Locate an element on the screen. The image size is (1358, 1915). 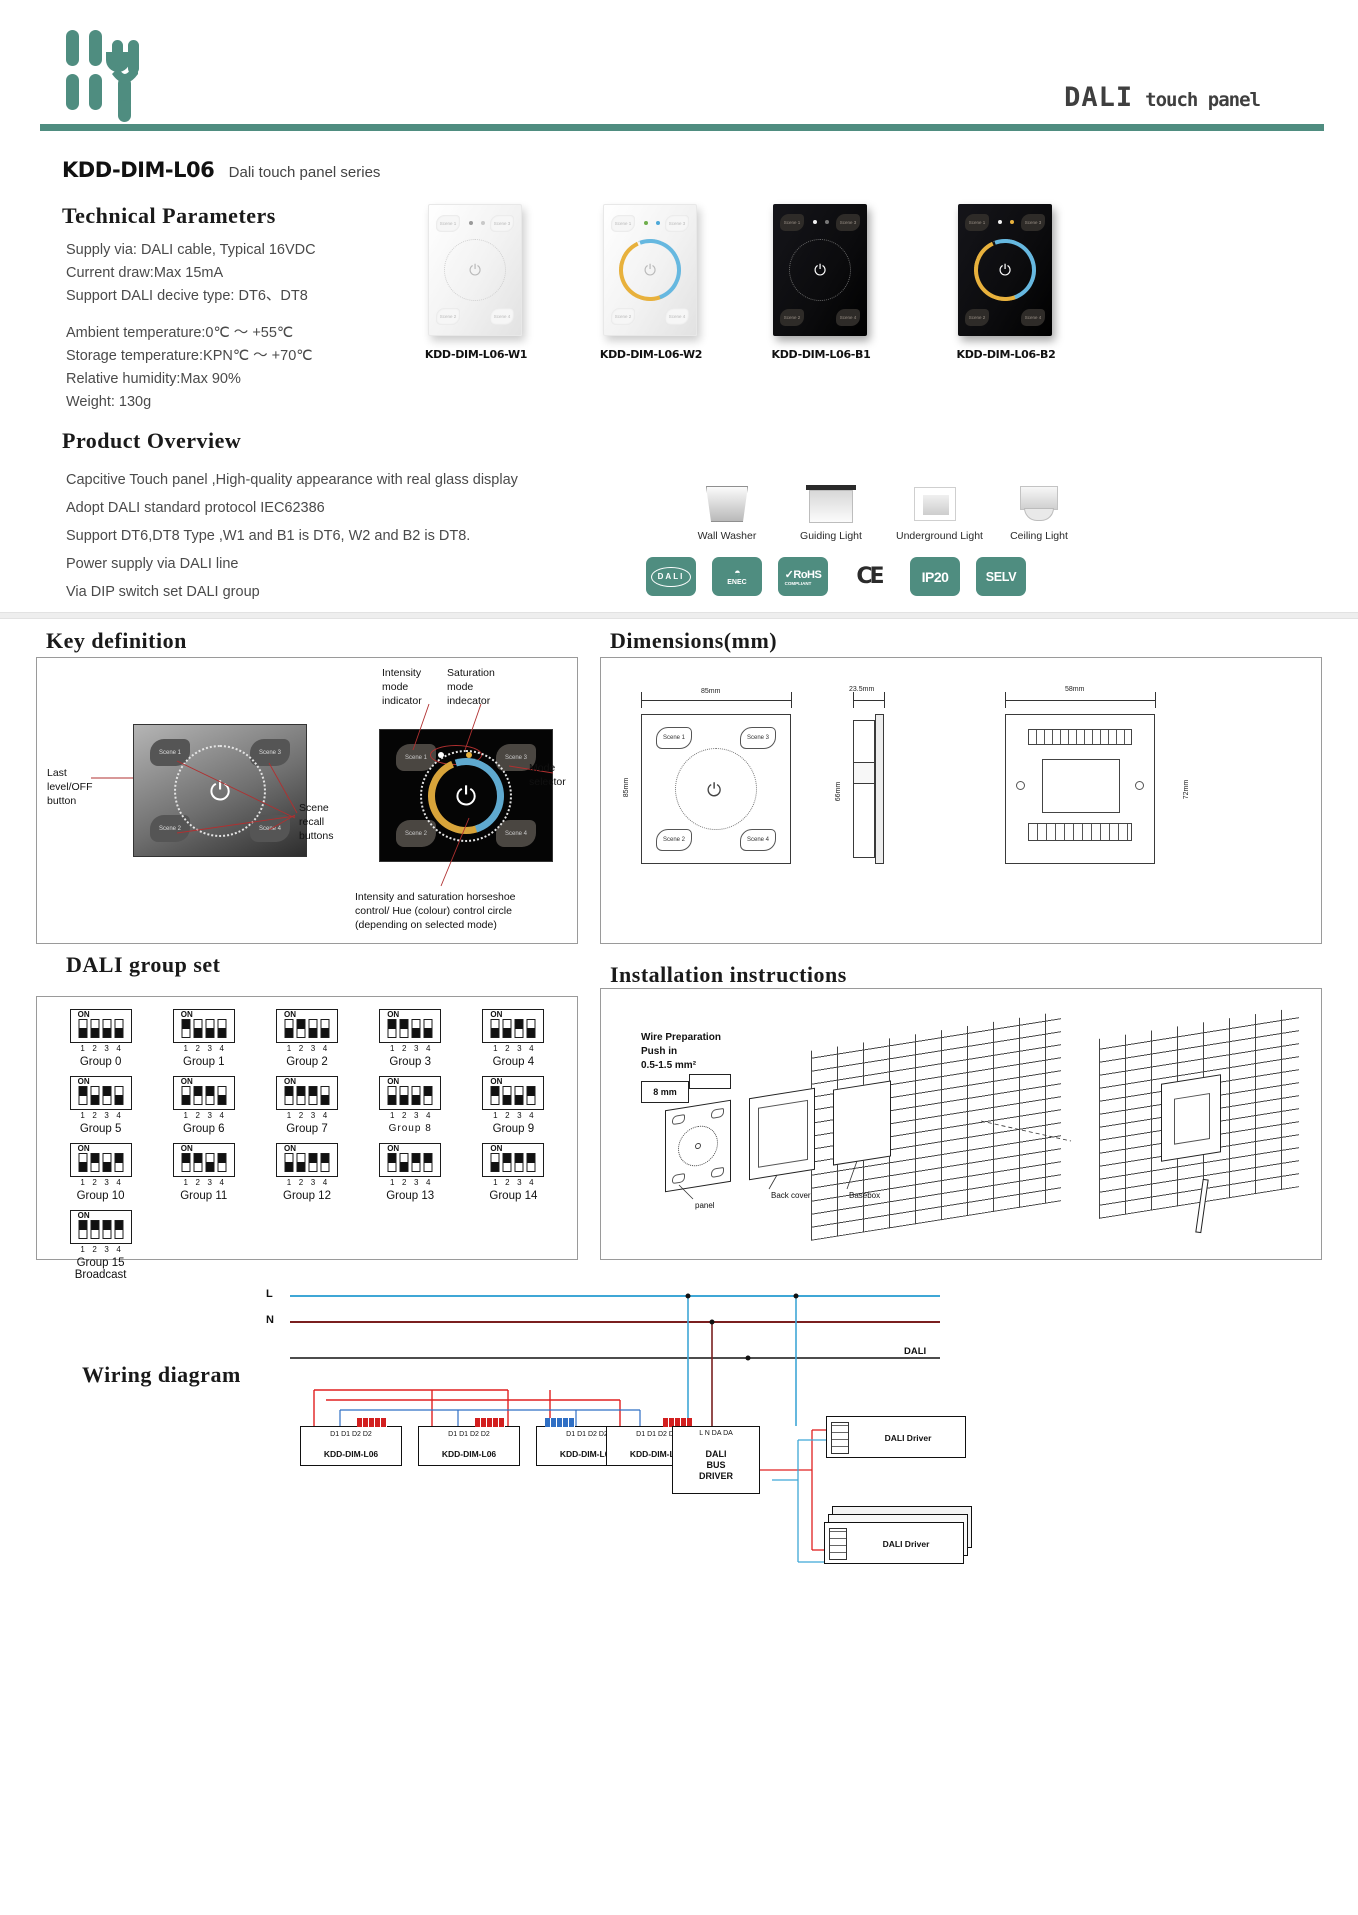
dip-switch-group: ON 1 2 3 4 Group 14 is located at coordinates (513, 1172).